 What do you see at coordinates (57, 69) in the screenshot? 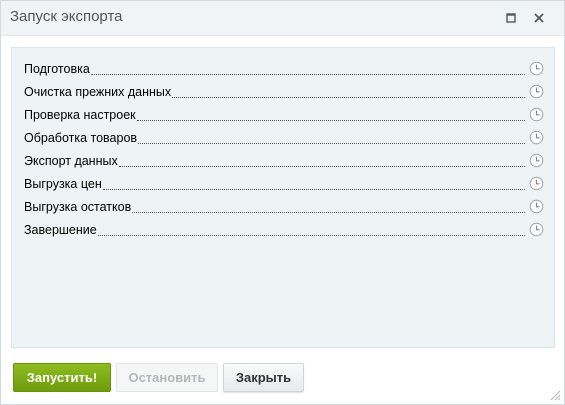
I see `step-label: Подготовка` at bounding box center [57, 69].